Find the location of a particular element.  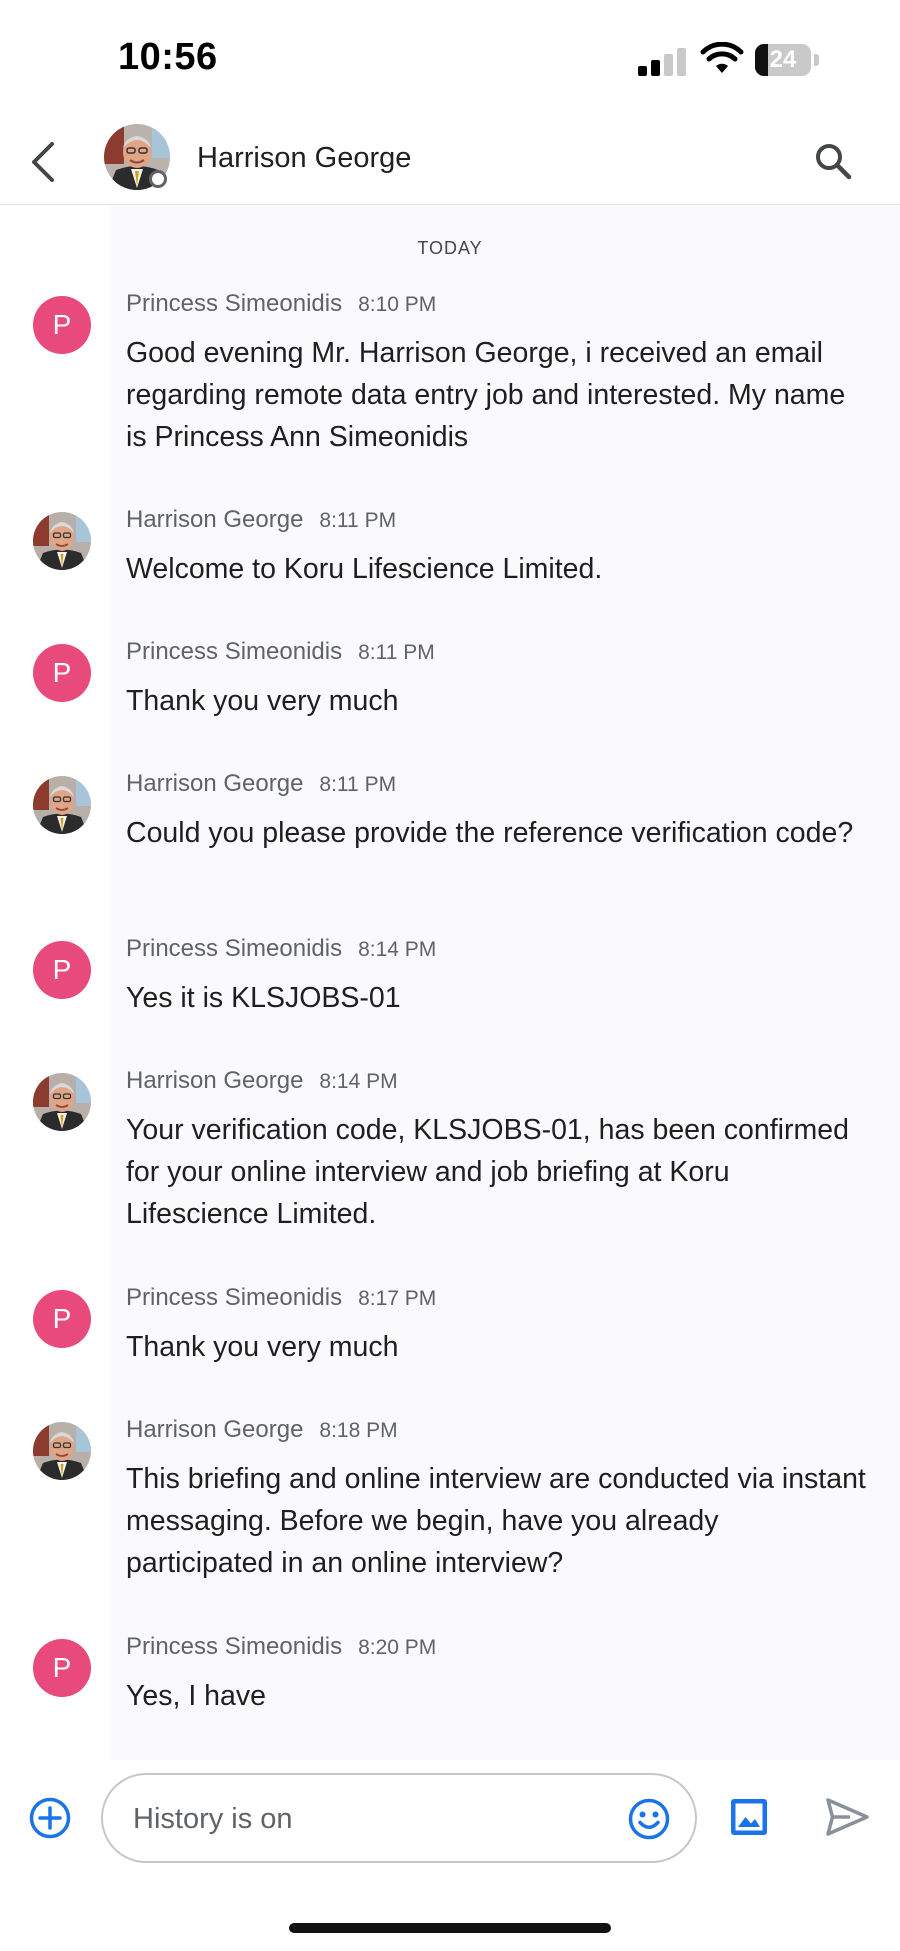

add-circle-icon is located at coordinates (50, 1818).